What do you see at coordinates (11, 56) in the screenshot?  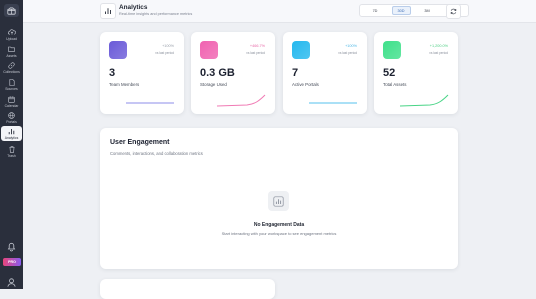 I see `sidebar-item-label: Assets` at bounding box center [11, 56].